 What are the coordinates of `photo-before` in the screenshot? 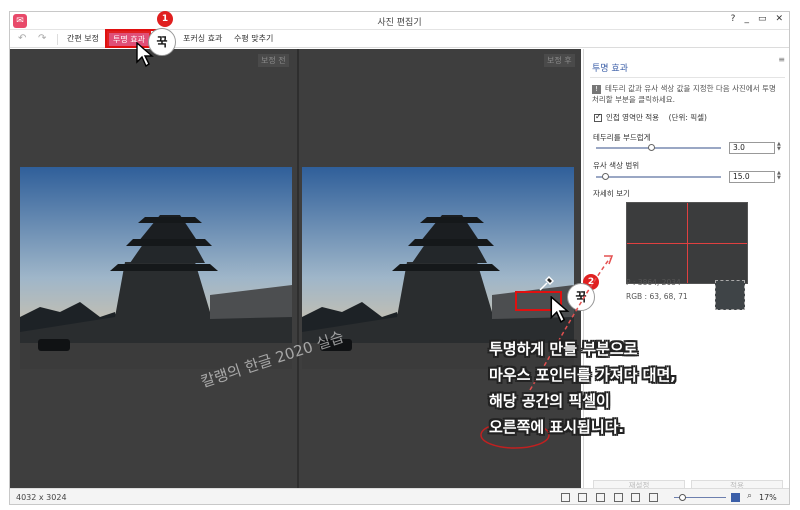 It's located at (156, 268).